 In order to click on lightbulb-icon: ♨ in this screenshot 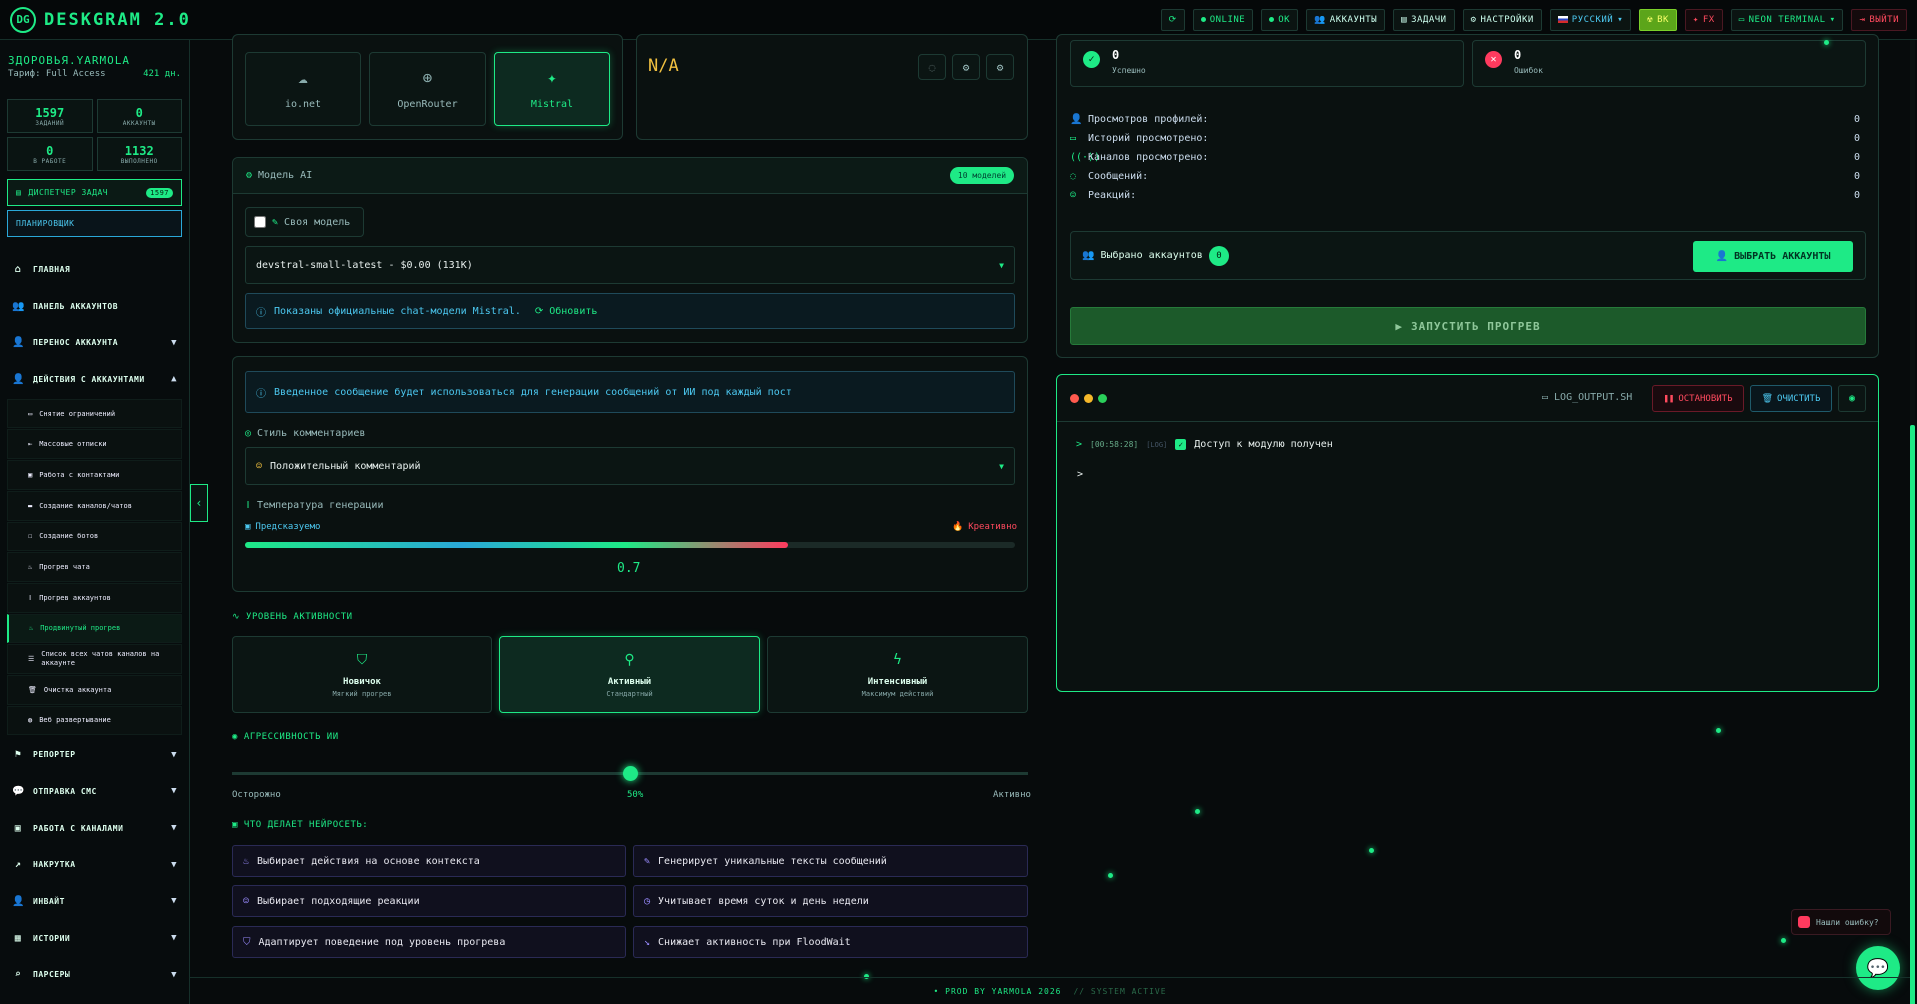, I will do `click(246, 861)`.